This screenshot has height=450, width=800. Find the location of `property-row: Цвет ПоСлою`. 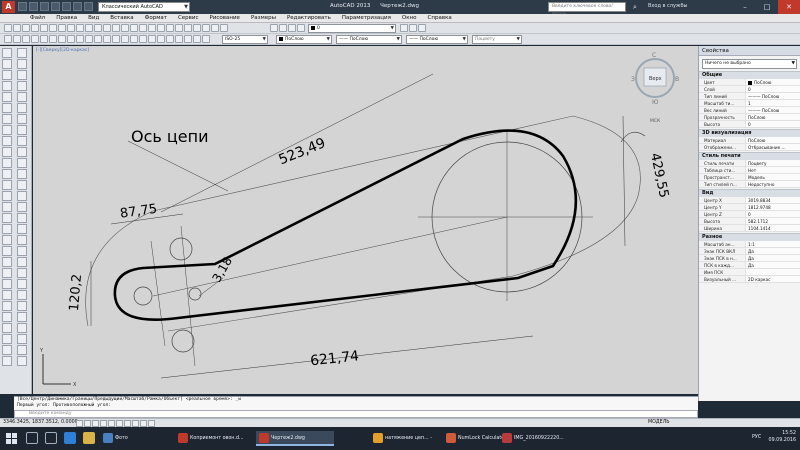

property-row: Цвет ПоСлою is located at coordinates (749, 82).